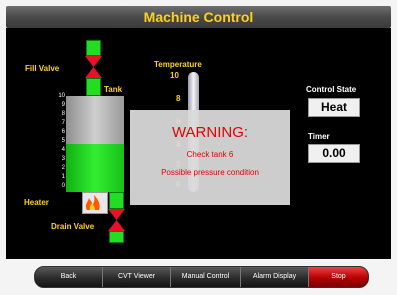 This screenshot has width=397, height=295. What do you see at coordinates (210, 172) in the screenshot?
I see `warning-message-line2: Possible pressure condition` at bounding box center [210, 172].